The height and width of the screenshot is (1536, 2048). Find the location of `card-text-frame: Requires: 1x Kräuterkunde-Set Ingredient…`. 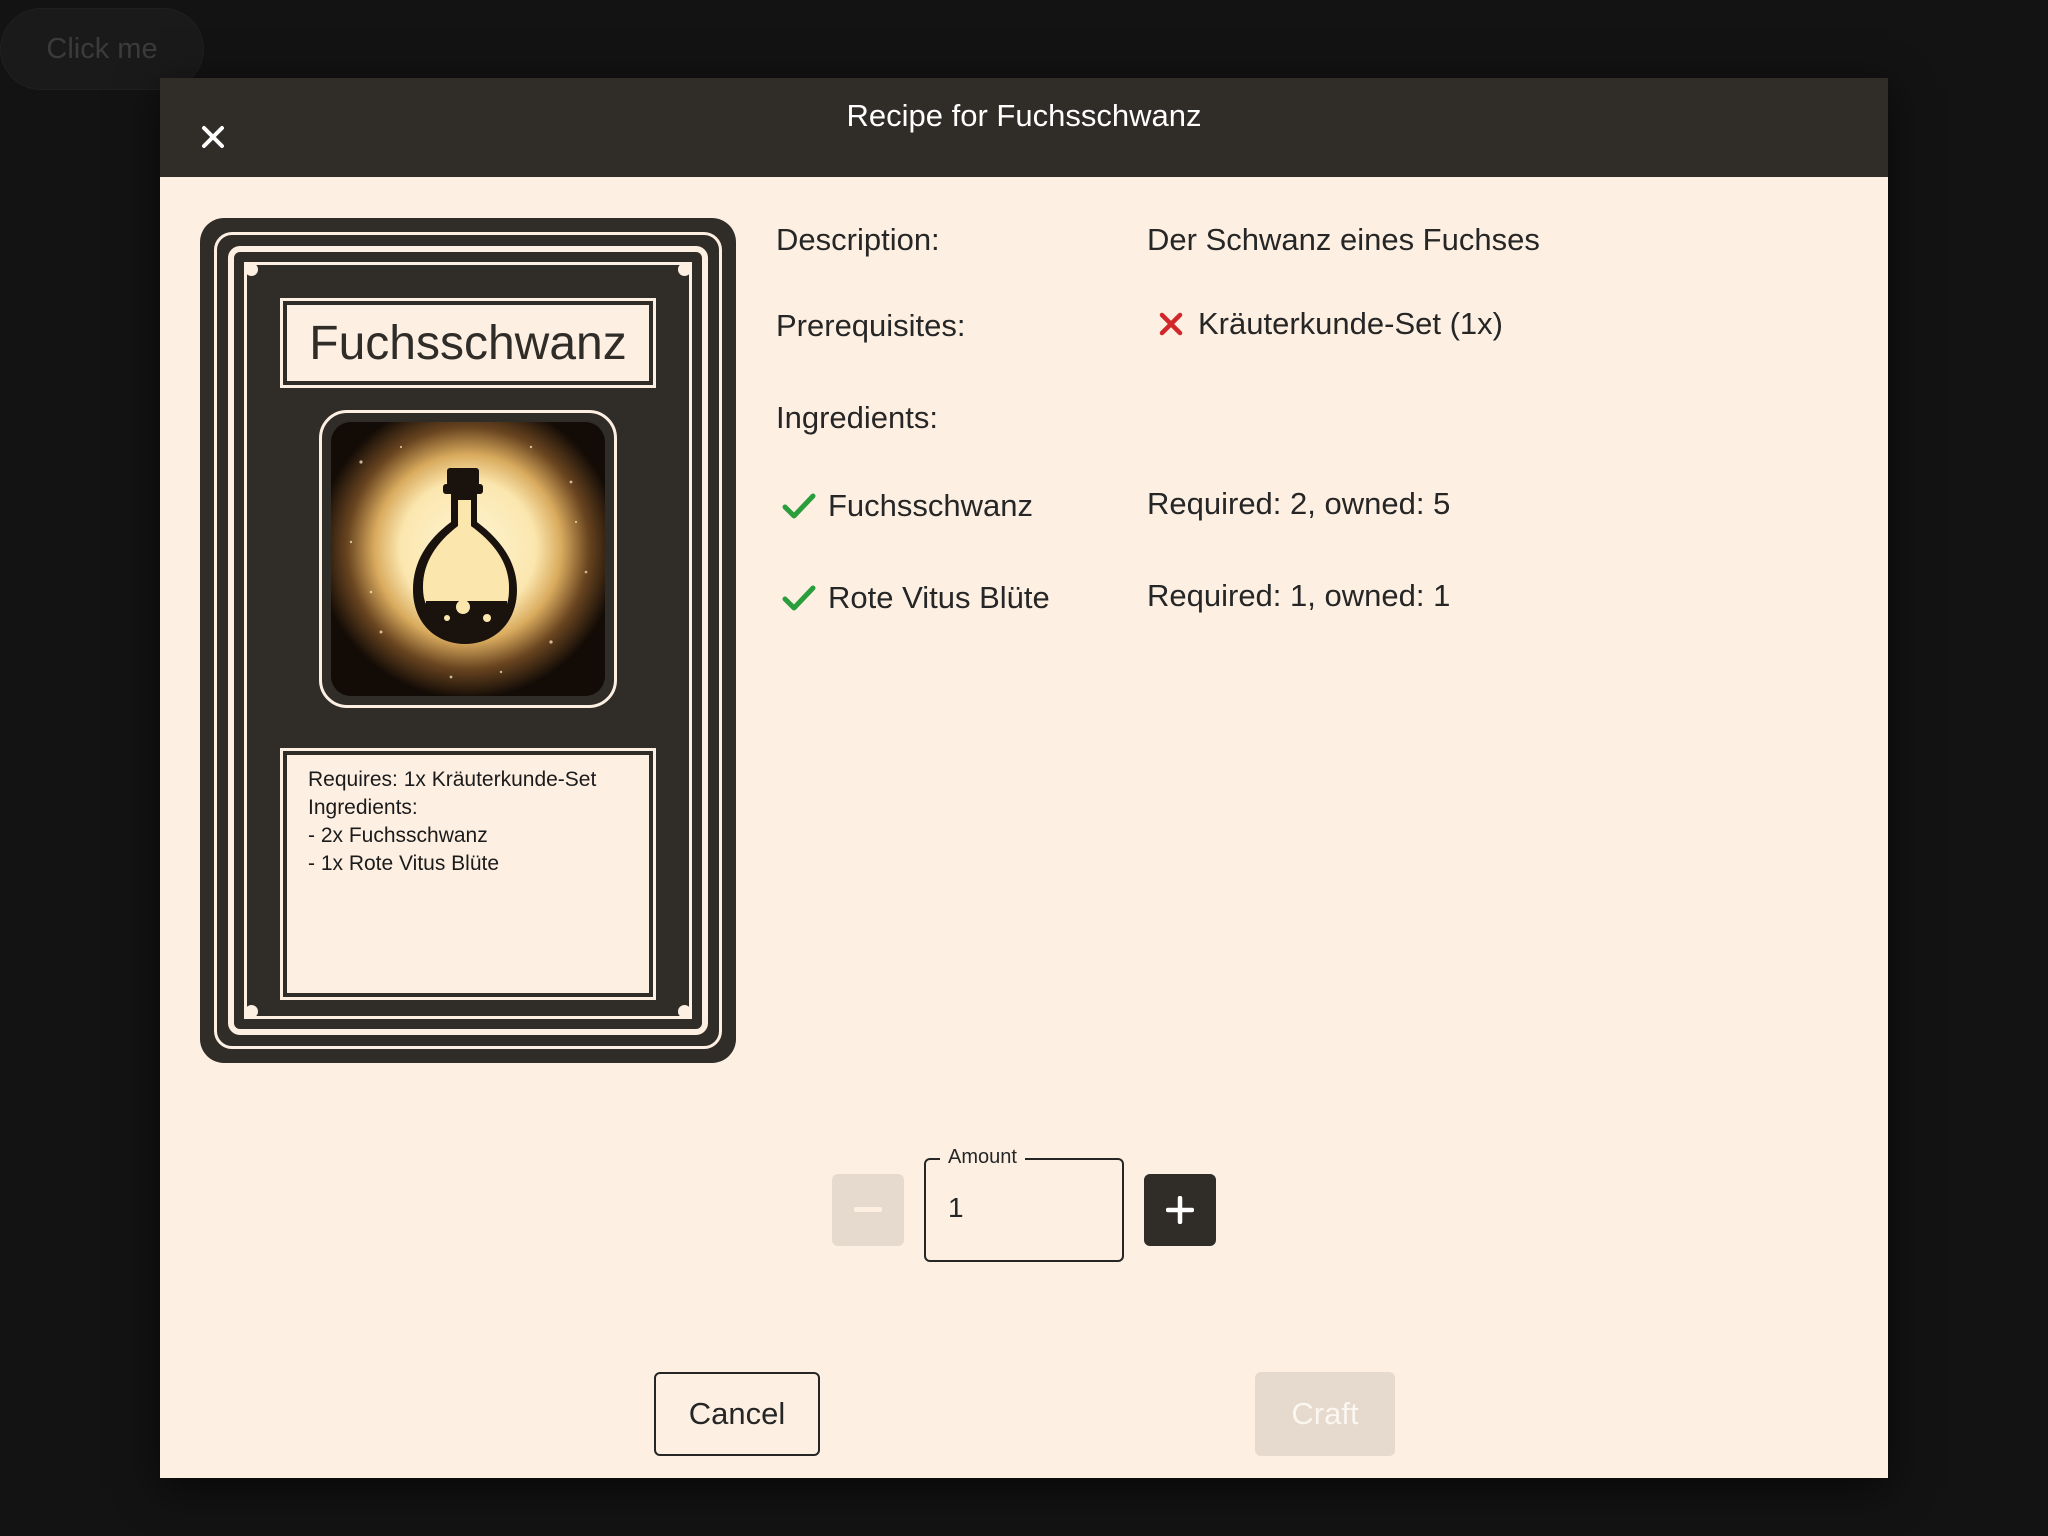

card-text-frame: Requires: 1x Kräuterkunde-Set Ingredient… is located at coordinates (468, 874).